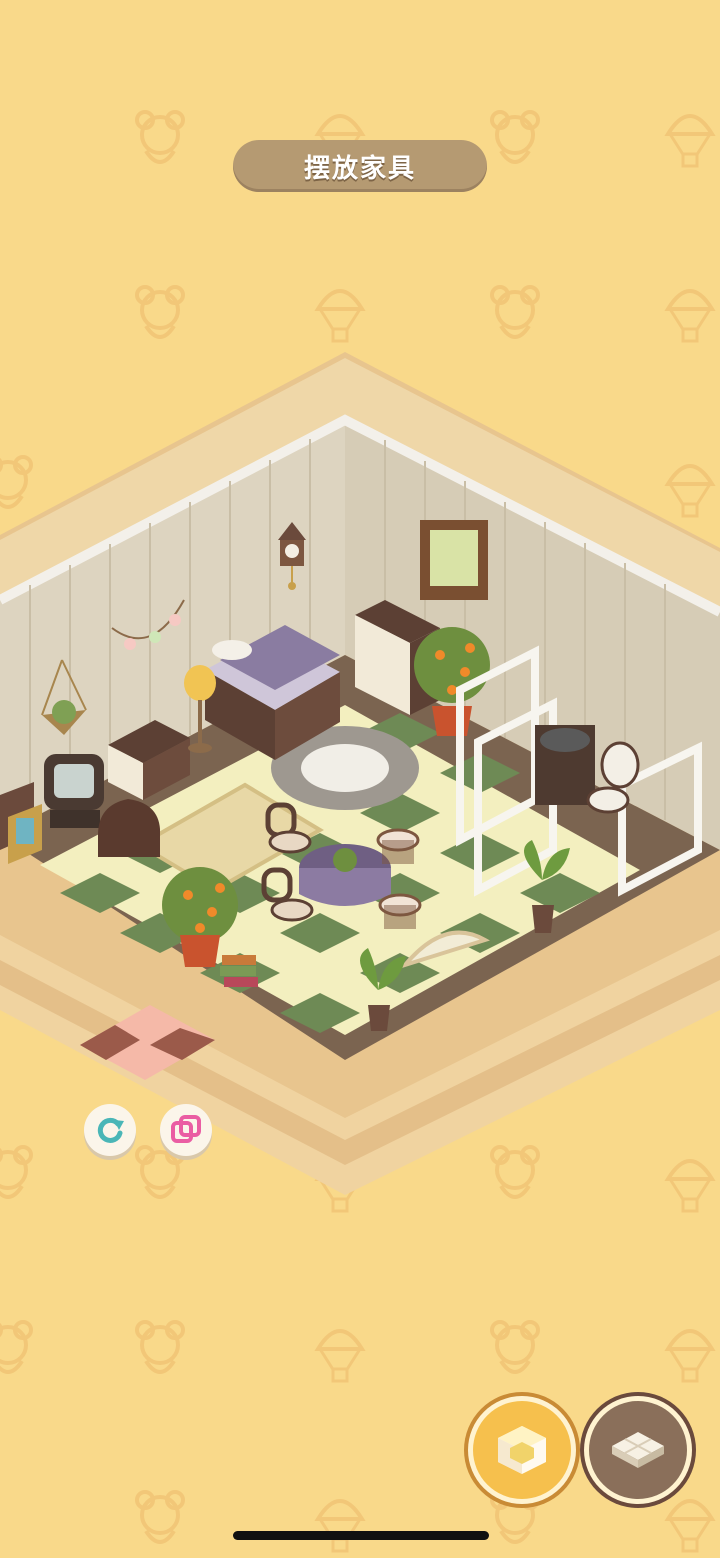 This screenshot has width=720, height=1558. I want to click on flip-icon, so click(186, 1129).